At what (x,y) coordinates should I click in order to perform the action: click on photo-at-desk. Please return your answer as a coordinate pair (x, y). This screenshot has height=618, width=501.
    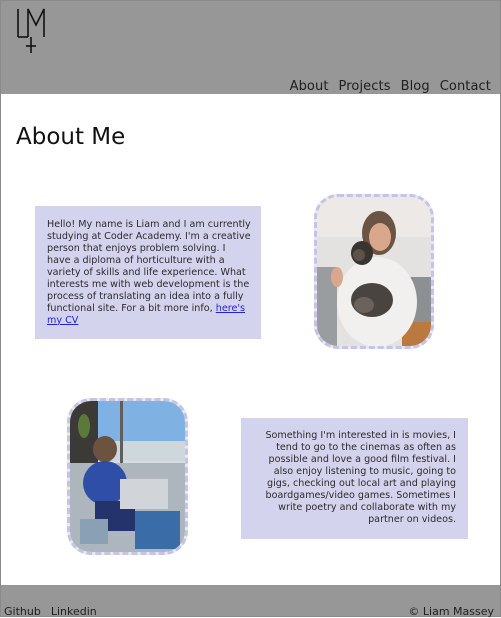
    Looking at the image, I should click on (127, 476).